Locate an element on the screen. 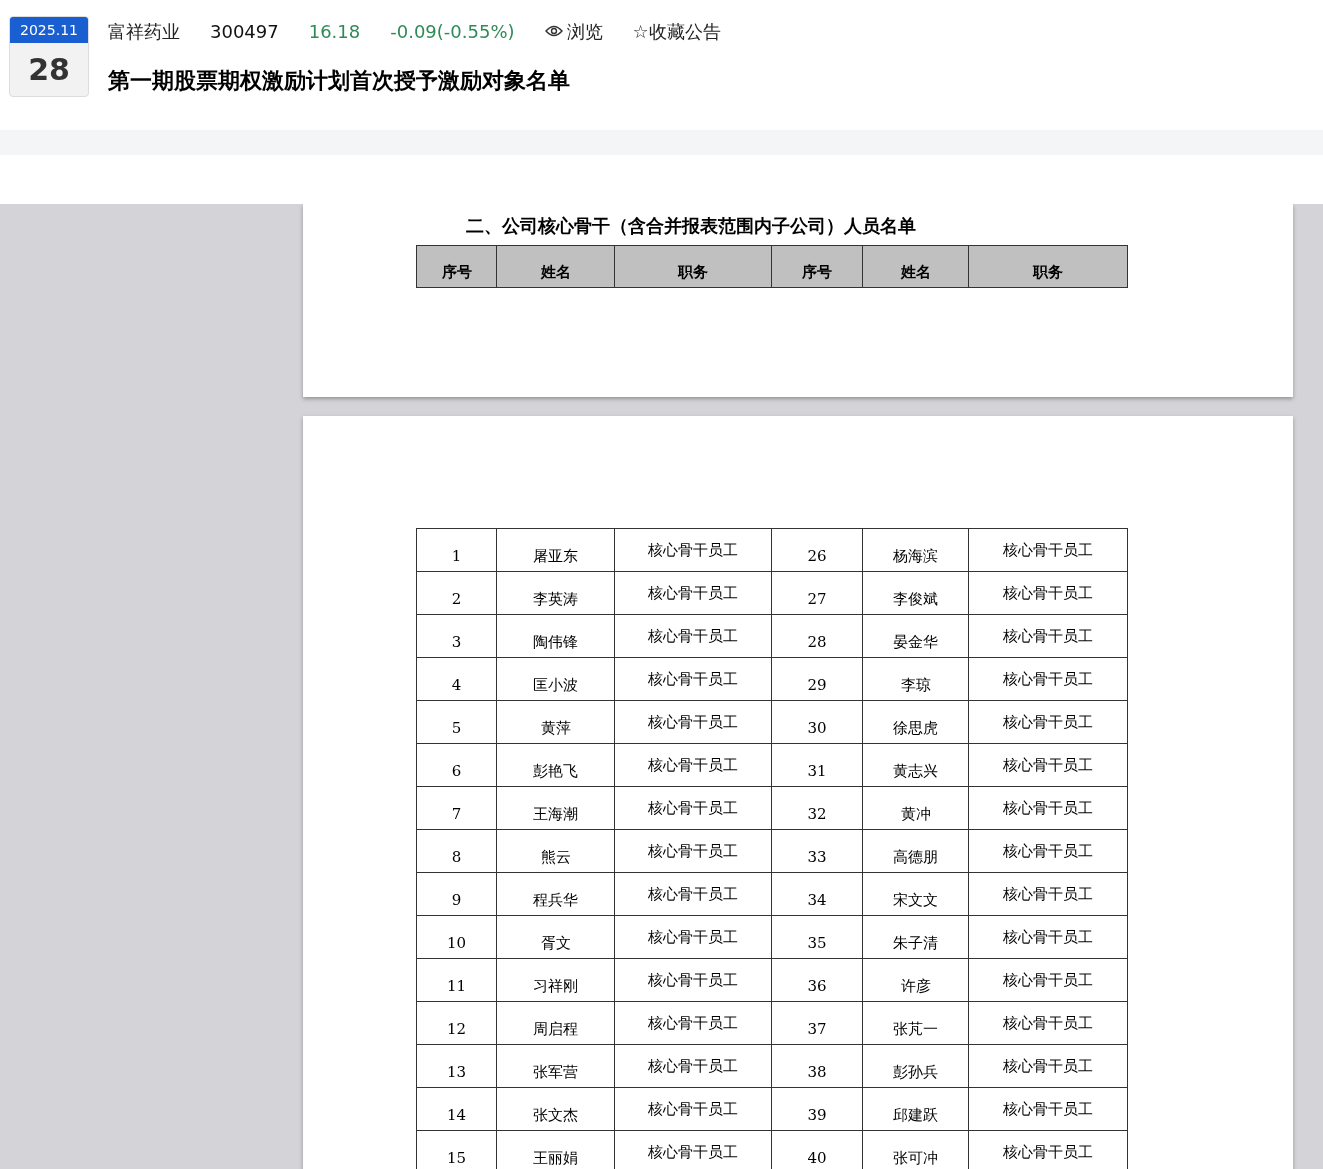  browse-button: 浏览 is located at coordinates (573, 31).